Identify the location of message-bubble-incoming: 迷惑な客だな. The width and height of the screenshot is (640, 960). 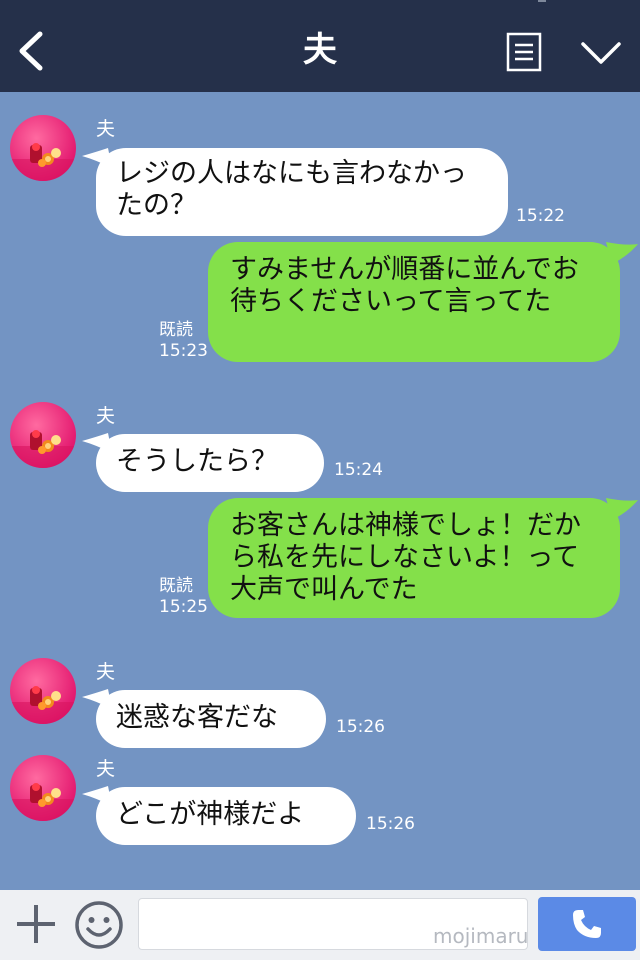
(211, 719).